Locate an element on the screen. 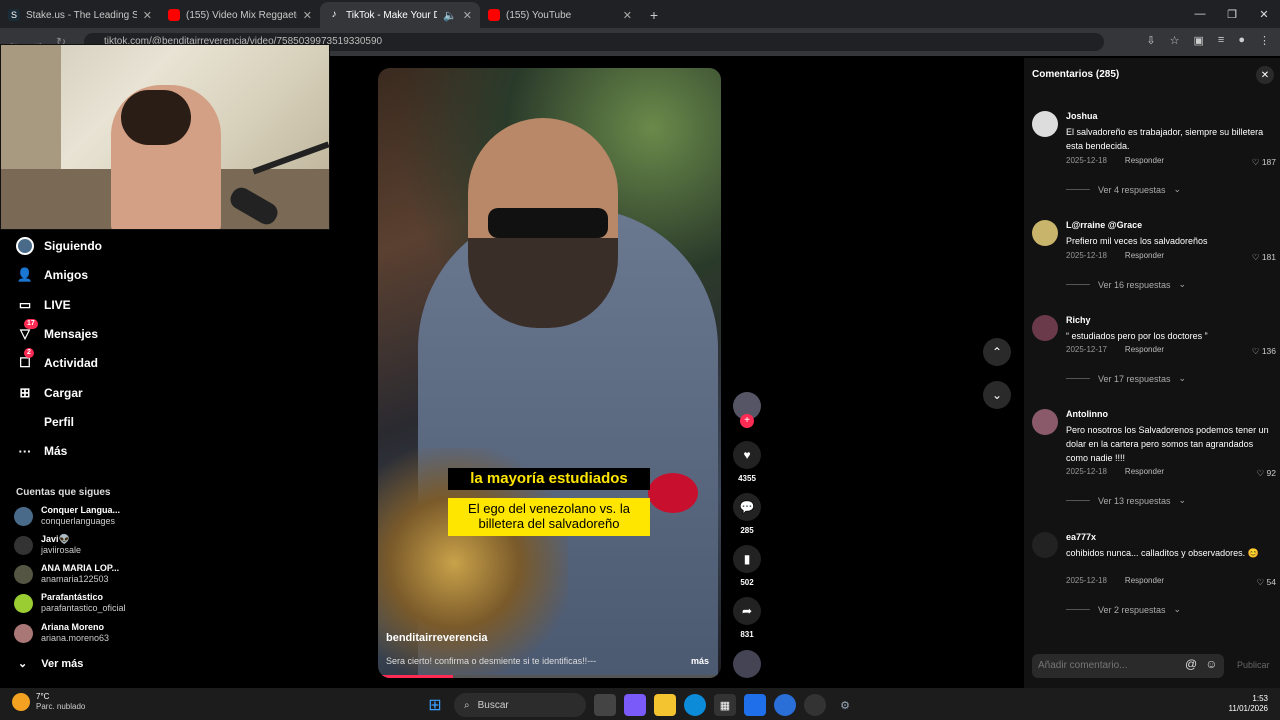  install-icon: ⇩ is located at coordinates (1150, 40).